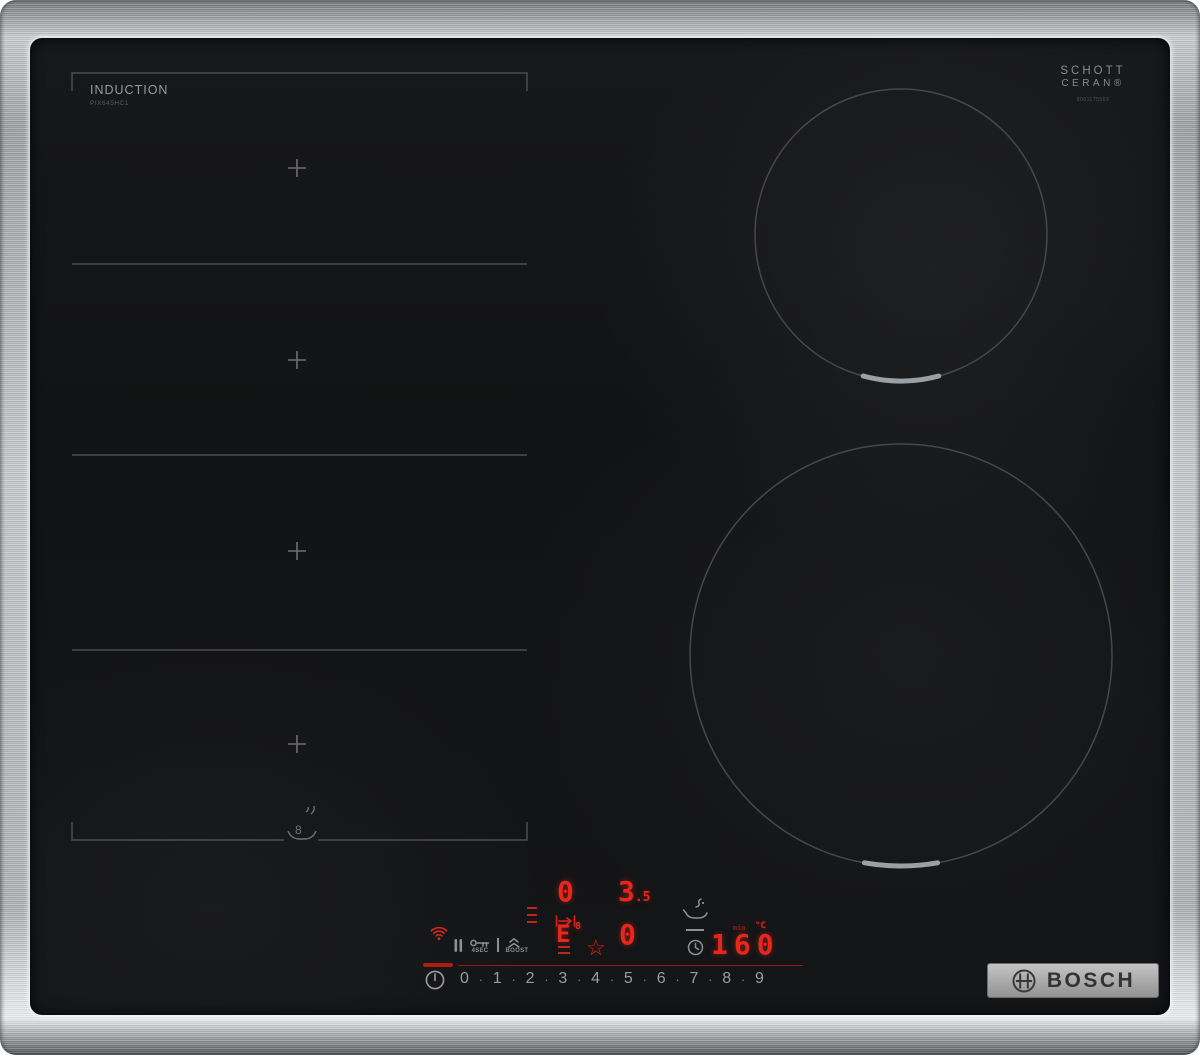 The image size is (1200, 1055). I want to click on flex-letter-display: E, so click(563, 934).